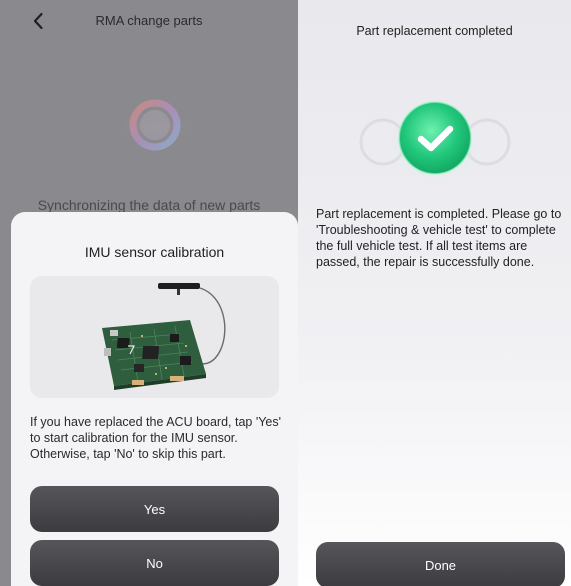 This screenshot has height=586, width=571. What do you see at coordinates (440, 564) in the screenshot?
I see `done-button: Done` at bounding box center [440, 564].